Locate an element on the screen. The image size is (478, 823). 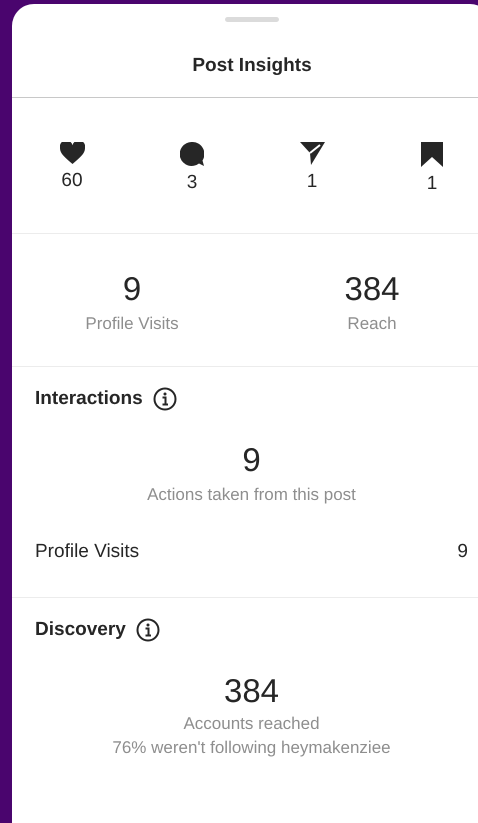
metric-value: 9 is located at coordinates (462, 552).